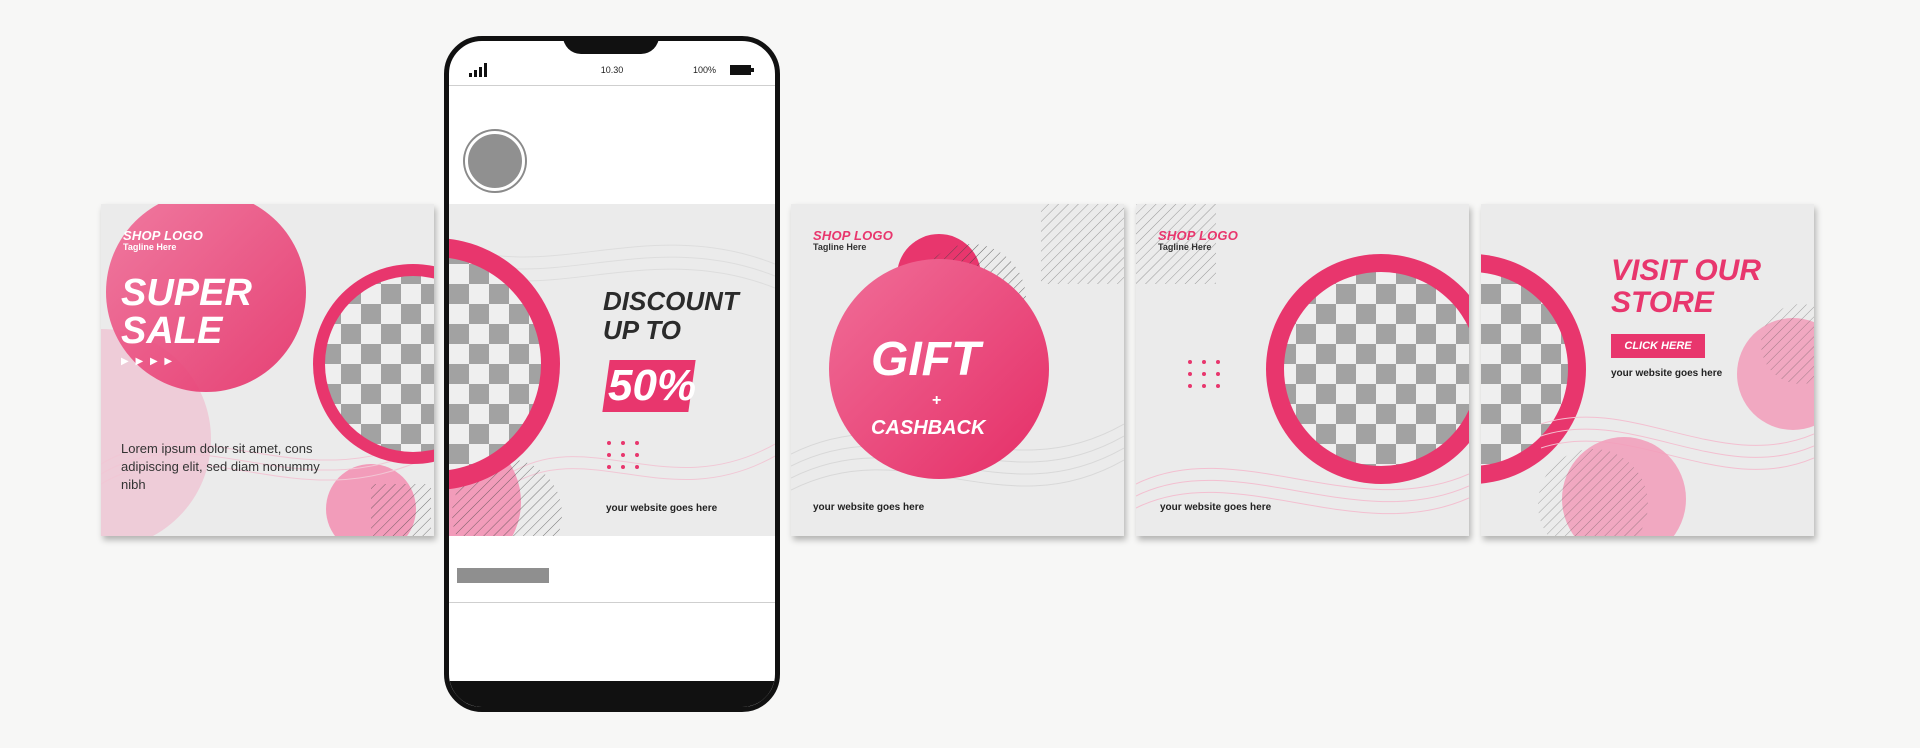  Describe the element at coordinates (1658, 346) in the screenshot. I see `click-here-button: CLICK HERE` at that location.